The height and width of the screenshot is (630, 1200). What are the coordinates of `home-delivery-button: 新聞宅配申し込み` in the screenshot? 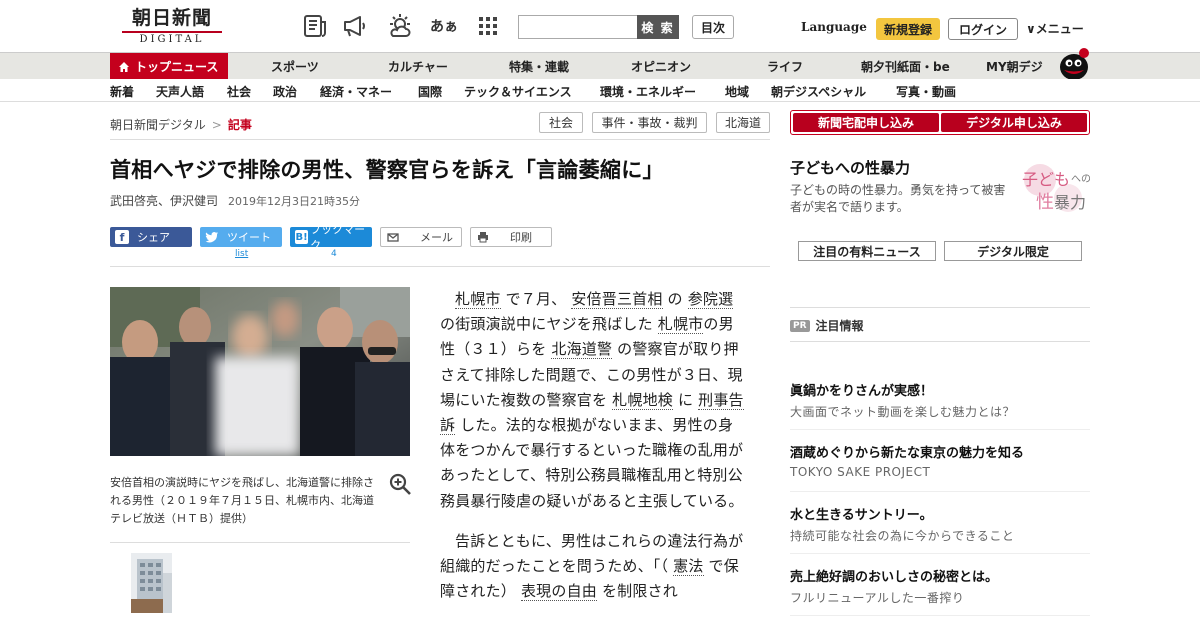 It's located at (866, 122).